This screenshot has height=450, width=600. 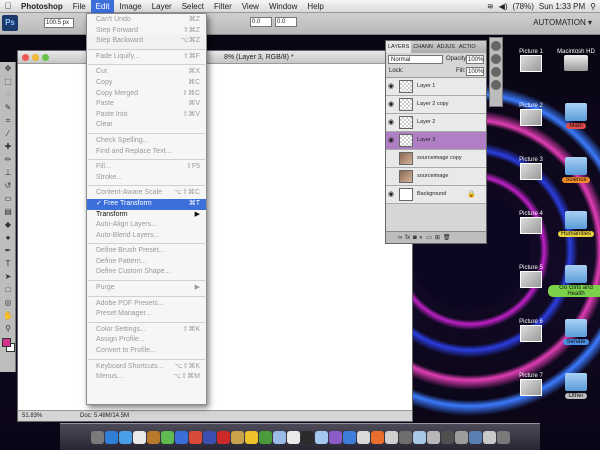 I want to click on layer-row: sourceimage copy, so click(x=436, y=159).